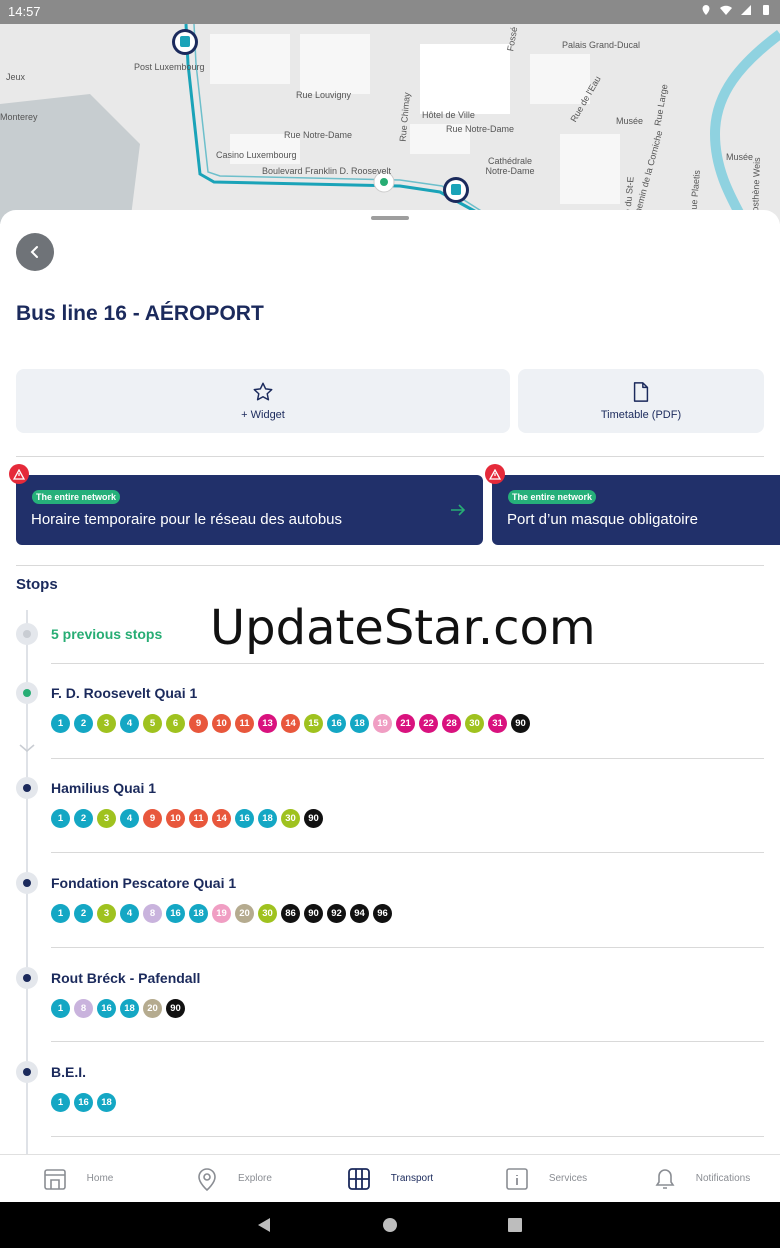  I want to click on nav-notifications: Notifications, so click(702, 1178).